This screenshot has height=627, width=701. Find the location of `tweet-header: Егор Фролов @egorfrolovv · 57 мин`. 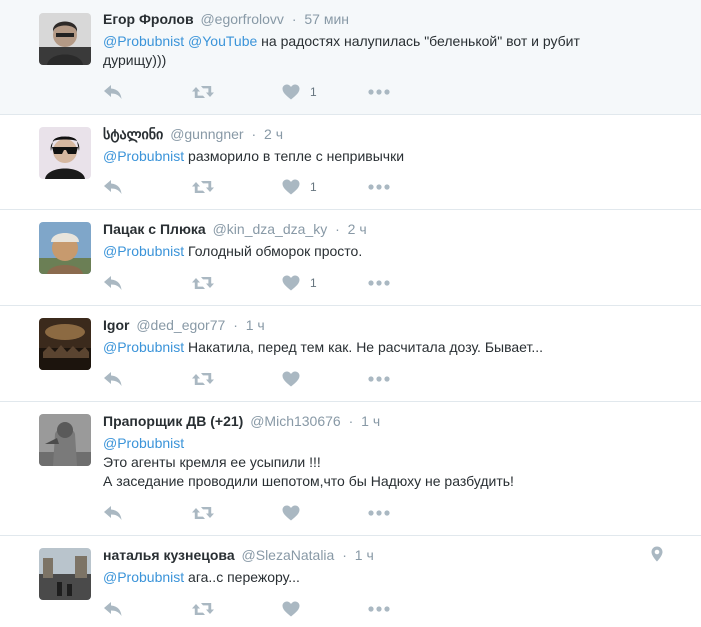

tweet-header: Егор Фролов @egorfrolovv · 57 мин is located at coordinates (226, 19).